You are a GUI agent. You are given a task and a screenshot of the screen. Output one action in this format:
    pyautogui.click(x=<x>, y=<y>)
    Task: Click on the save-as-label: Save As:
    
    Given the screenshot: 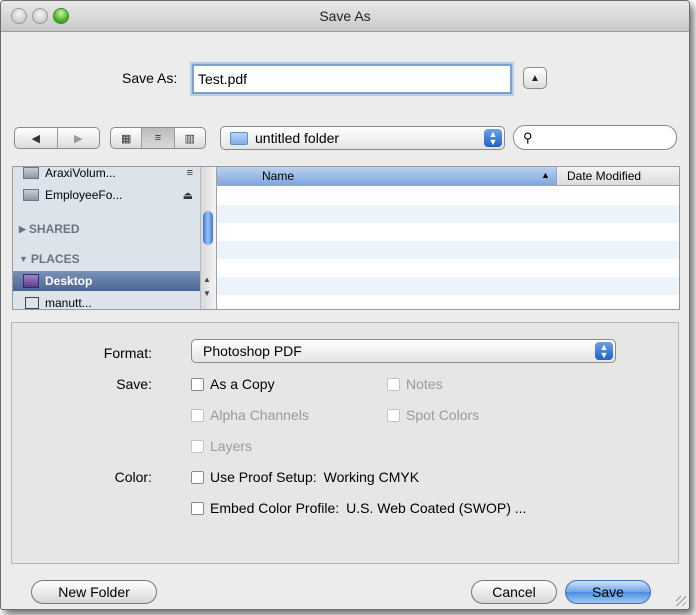 What is the action you would take?
    pyautogui.click(x=150, y=78)
    